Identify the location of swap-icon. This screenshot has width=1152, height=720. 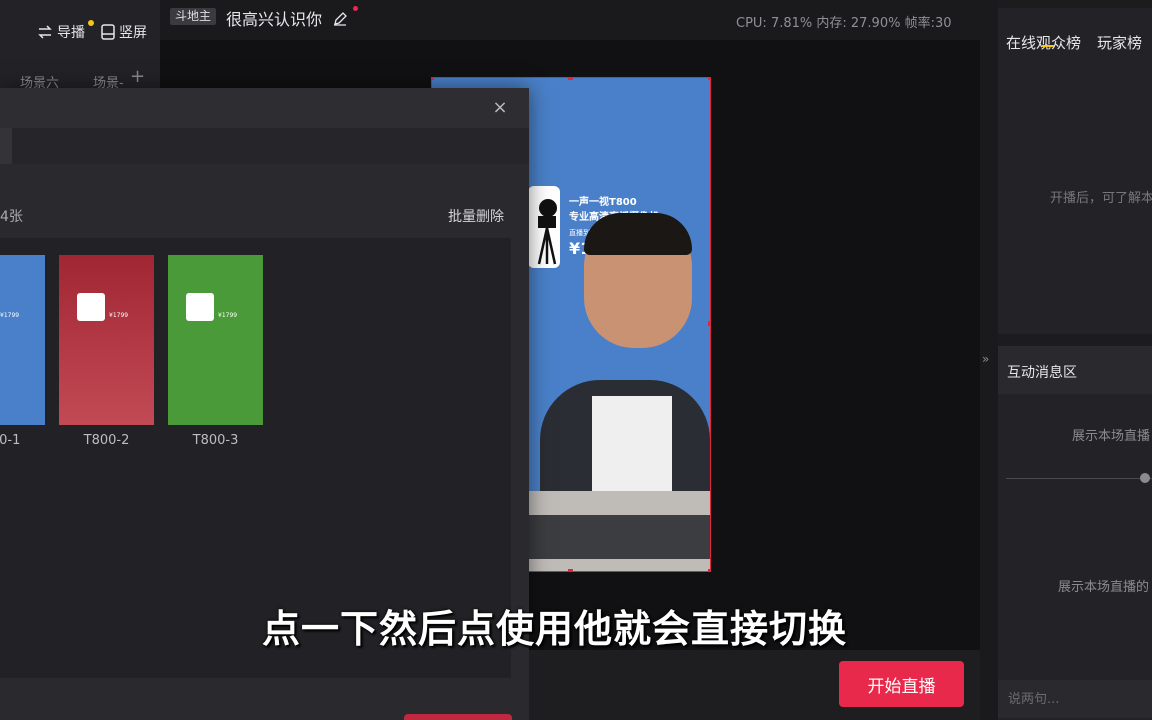
(45, 32).